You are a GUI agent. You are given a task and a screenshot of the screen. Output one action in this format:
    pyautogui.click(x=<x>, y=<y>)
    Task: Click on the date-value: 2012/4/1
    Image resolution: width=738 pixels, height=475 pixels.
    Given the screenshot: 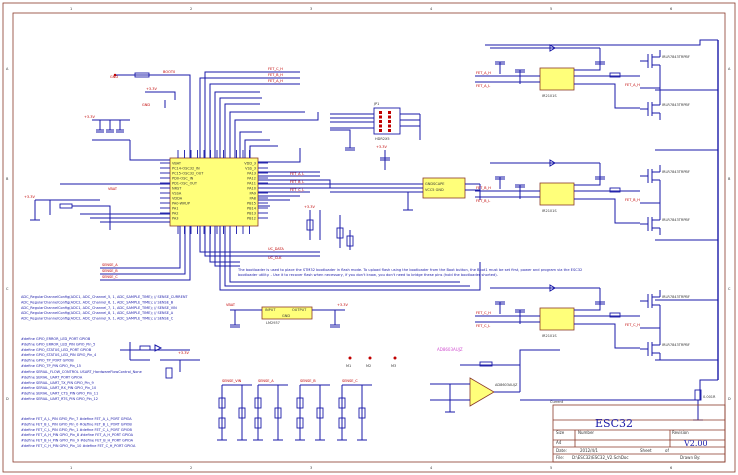 What is the action you would take?
    pyautogui.click(x=589, y=450)
    